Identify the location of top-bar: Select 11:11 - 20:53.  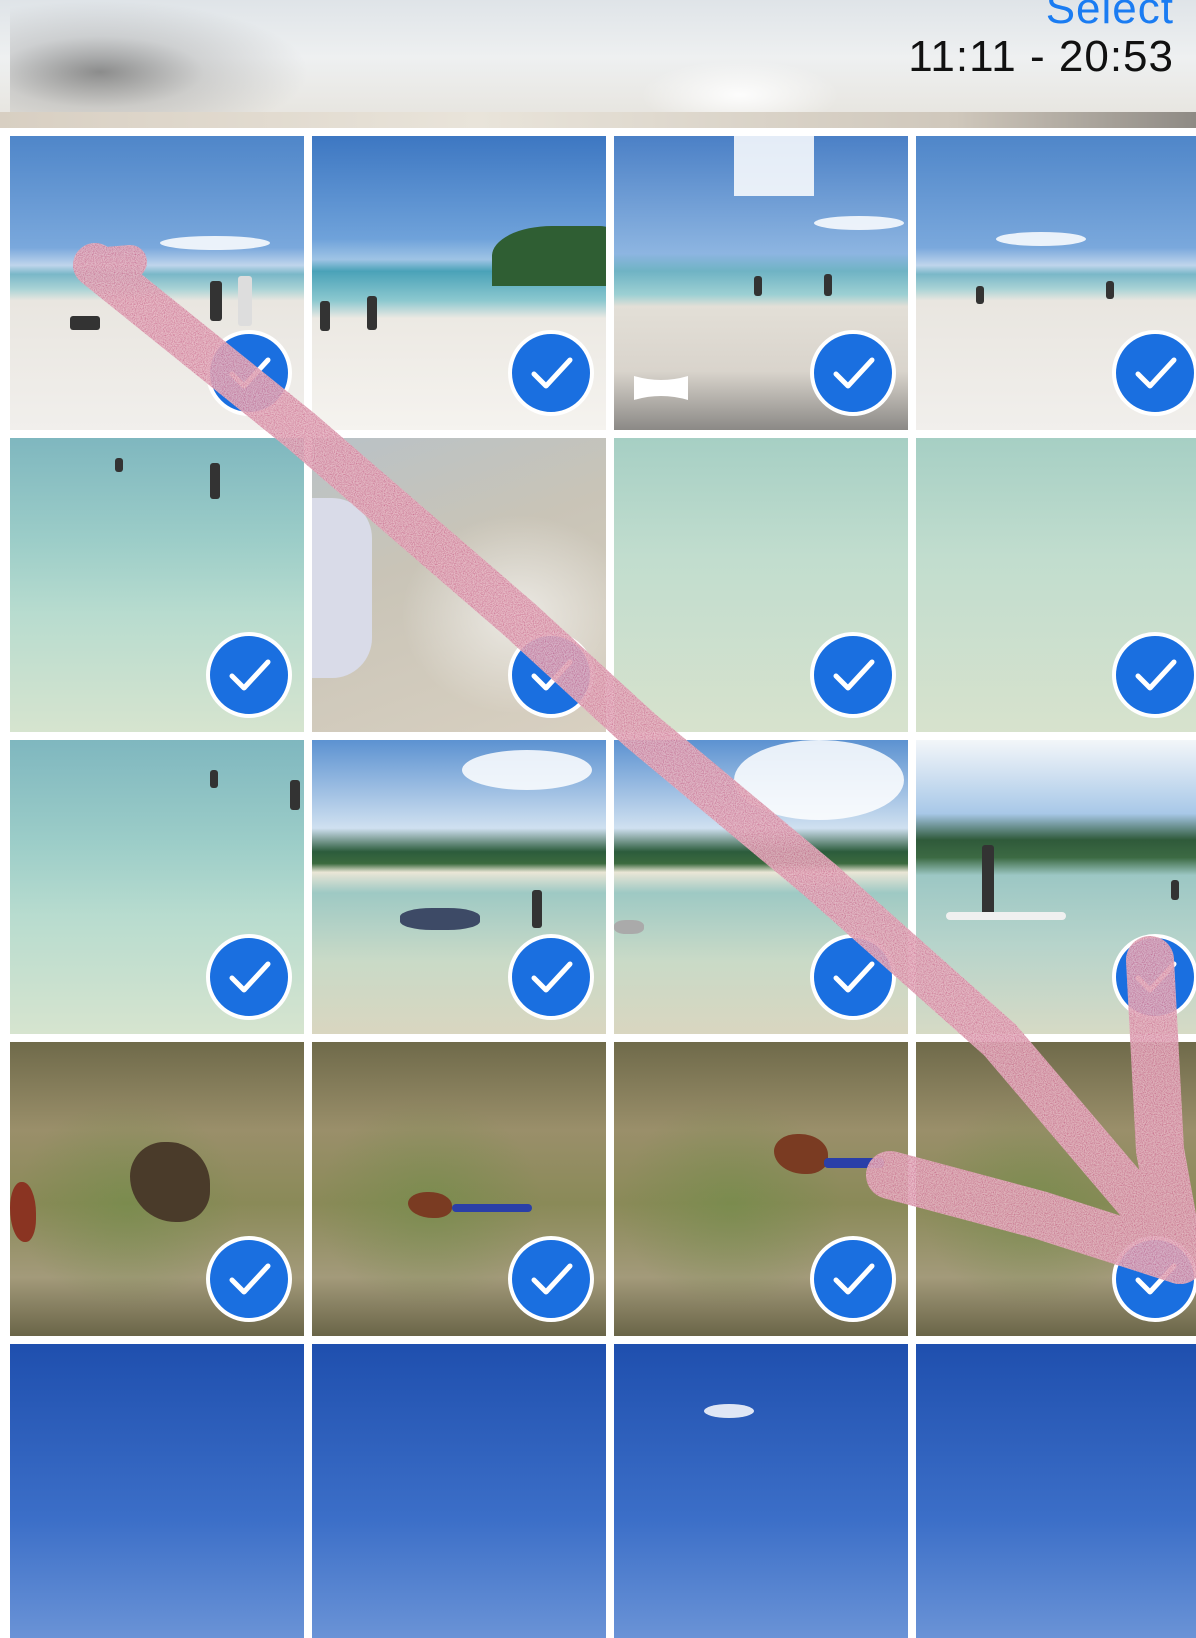
(598, 64).